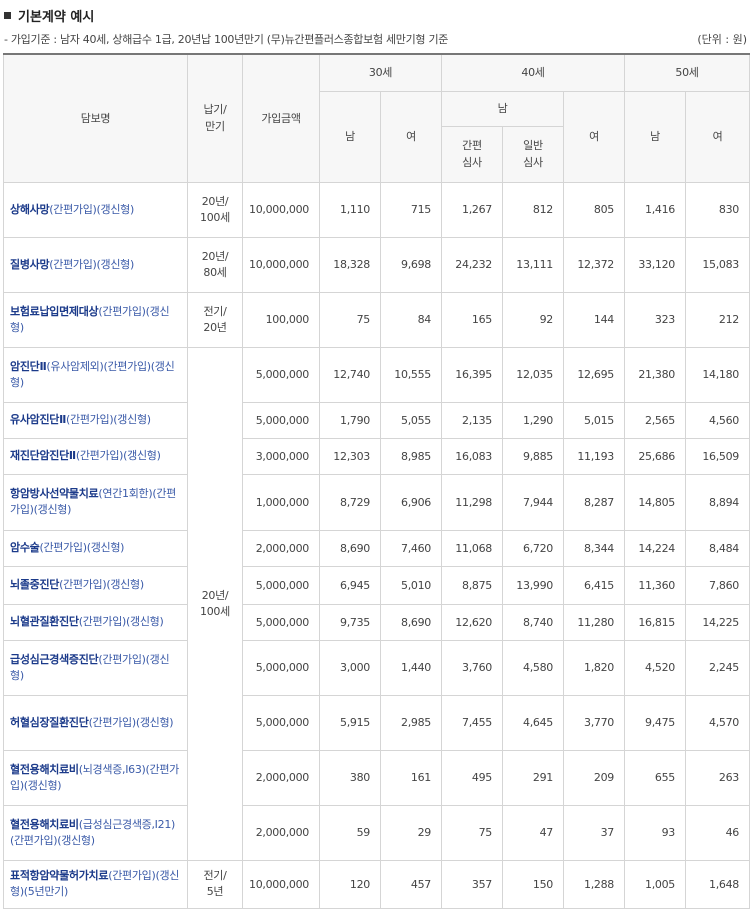 The width and height of the screenshot is (753, 912). I want to click on premium-cell: 323, so click(655, 319).